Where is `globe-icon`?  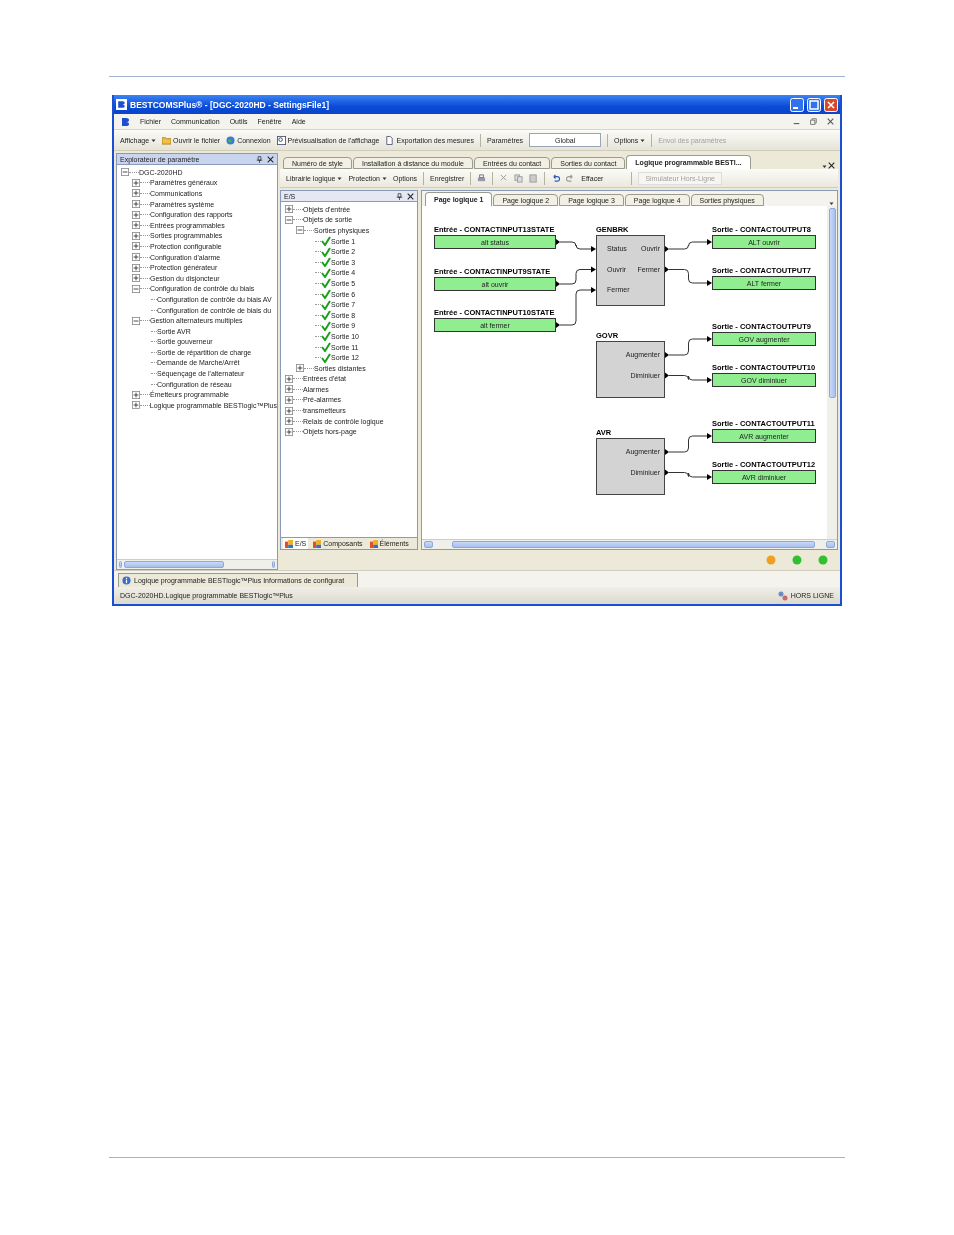 globe-icon is located at coordinates (231, 140).